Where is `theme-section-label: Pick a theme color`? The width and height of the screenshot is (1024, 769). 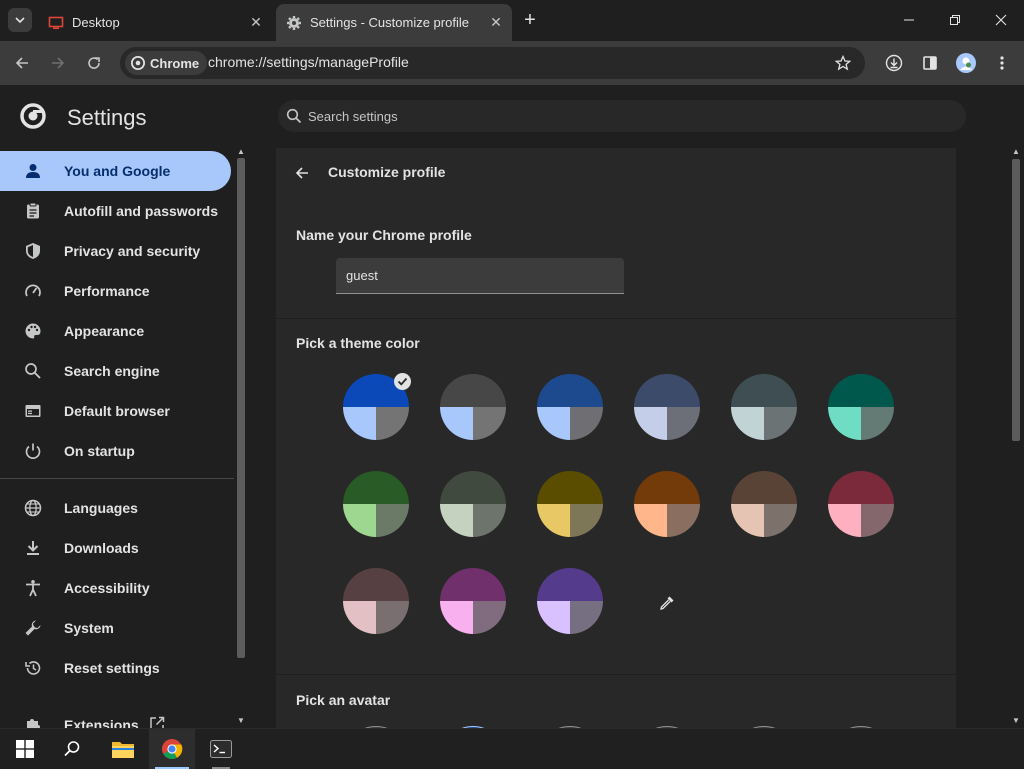 theme-section-label: Pick a theme color is located at coordinates (358, 343).